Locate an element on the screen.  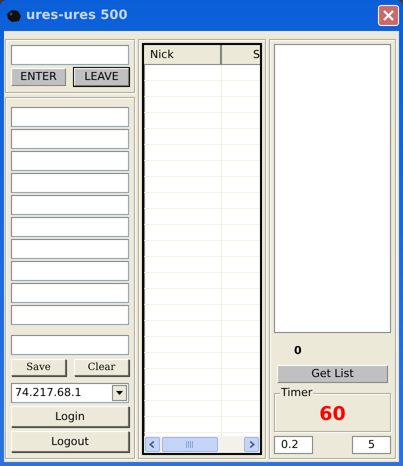
clear-button: Clear is located at coordinates (101, 367).